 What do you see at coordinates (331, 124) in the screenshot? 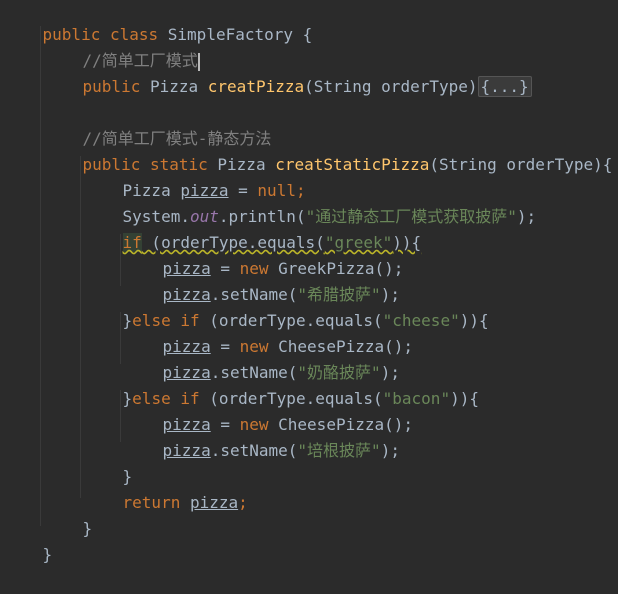
I see `code-line-5: //简单工厂模式-静态方法` at bounding box center [331, 124].